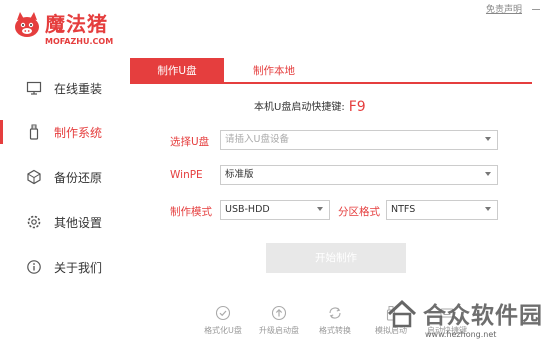 Image resolution: width=550 pixels, height=347 pixels. Describe the element at coordinates (76, 24) in the screenshot. I see `app-name-cn: 魔法猪` at that location.